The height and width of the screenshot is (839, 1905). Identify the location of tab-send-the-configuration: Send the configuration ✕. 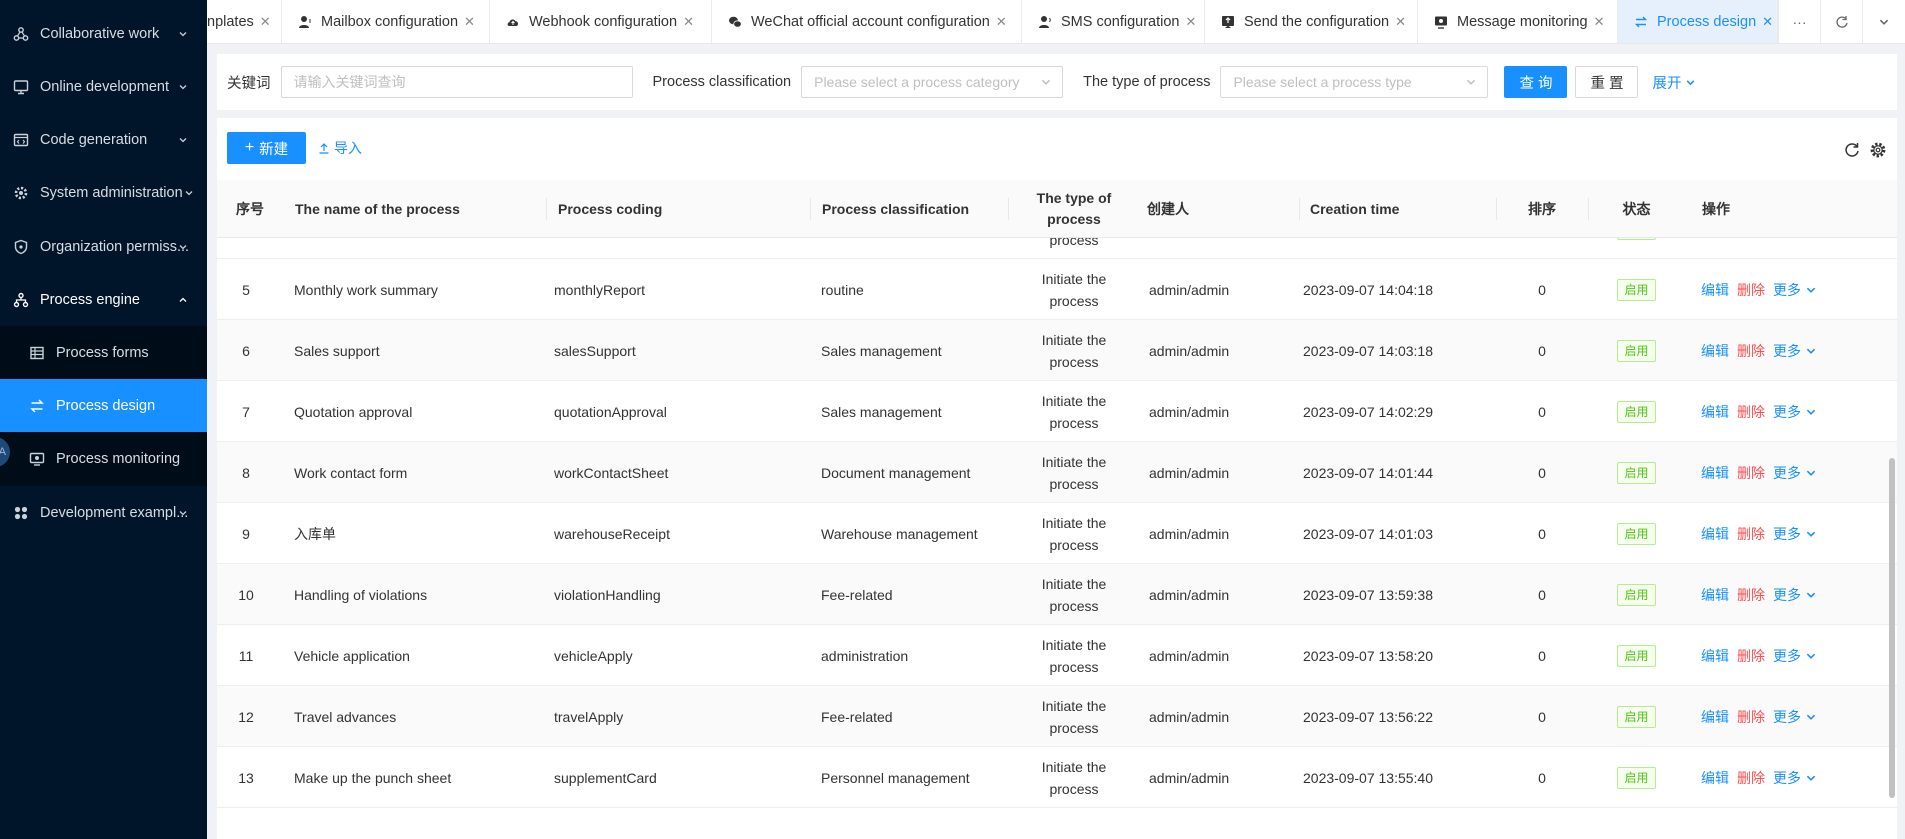
(1311, 21).